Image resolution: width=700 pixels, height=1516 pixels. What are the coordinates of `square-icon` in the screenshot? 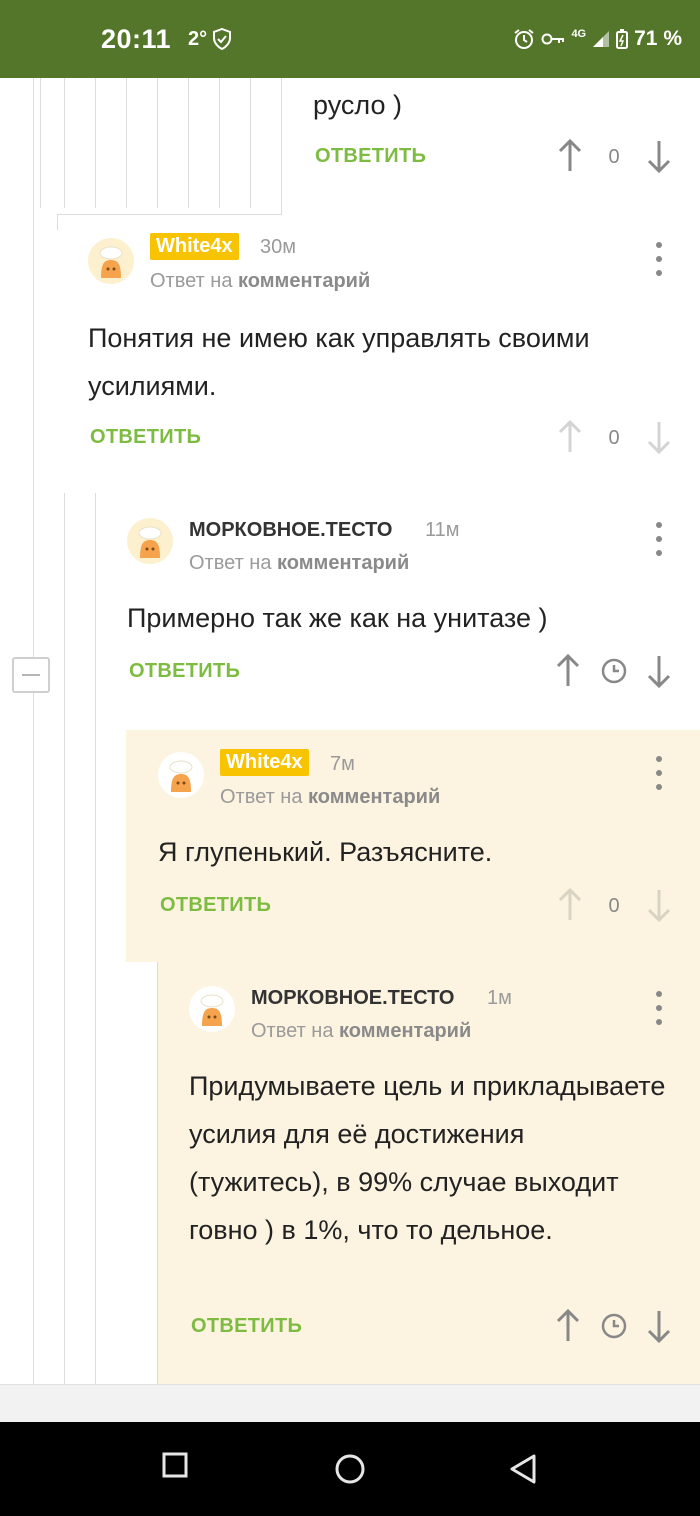 It's located at (175, 1465).